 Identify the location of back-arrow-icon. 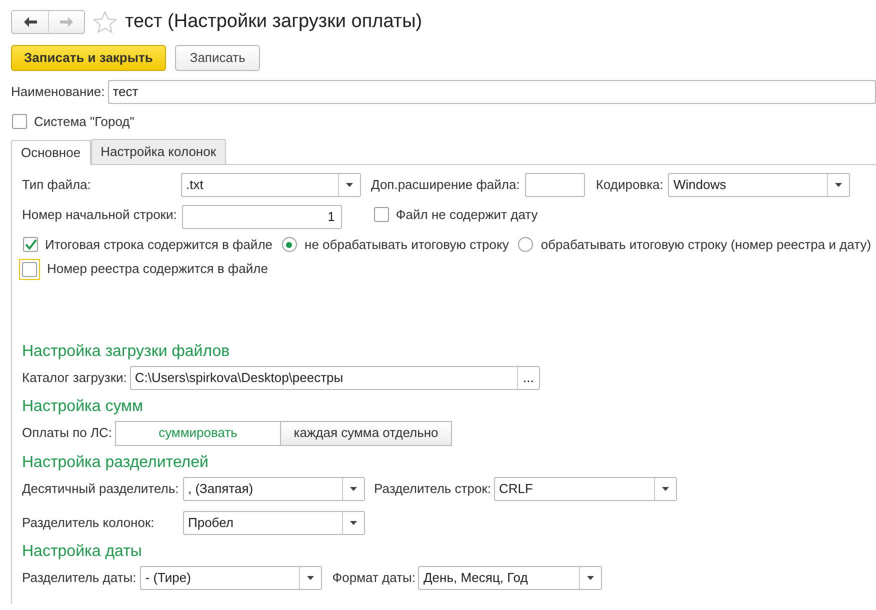
(30, 22).